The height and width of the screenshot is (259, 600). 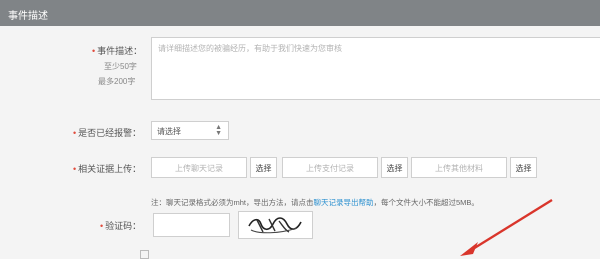 I want to click on evidence-label: • 相关证据上传：, so click(x=107, y=169).